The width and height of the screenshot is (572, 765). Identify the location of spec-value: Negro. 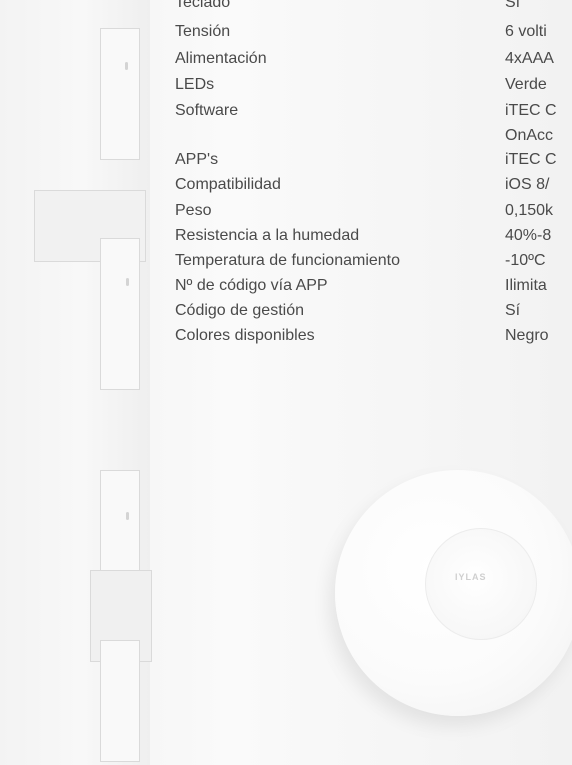
(527, 335).